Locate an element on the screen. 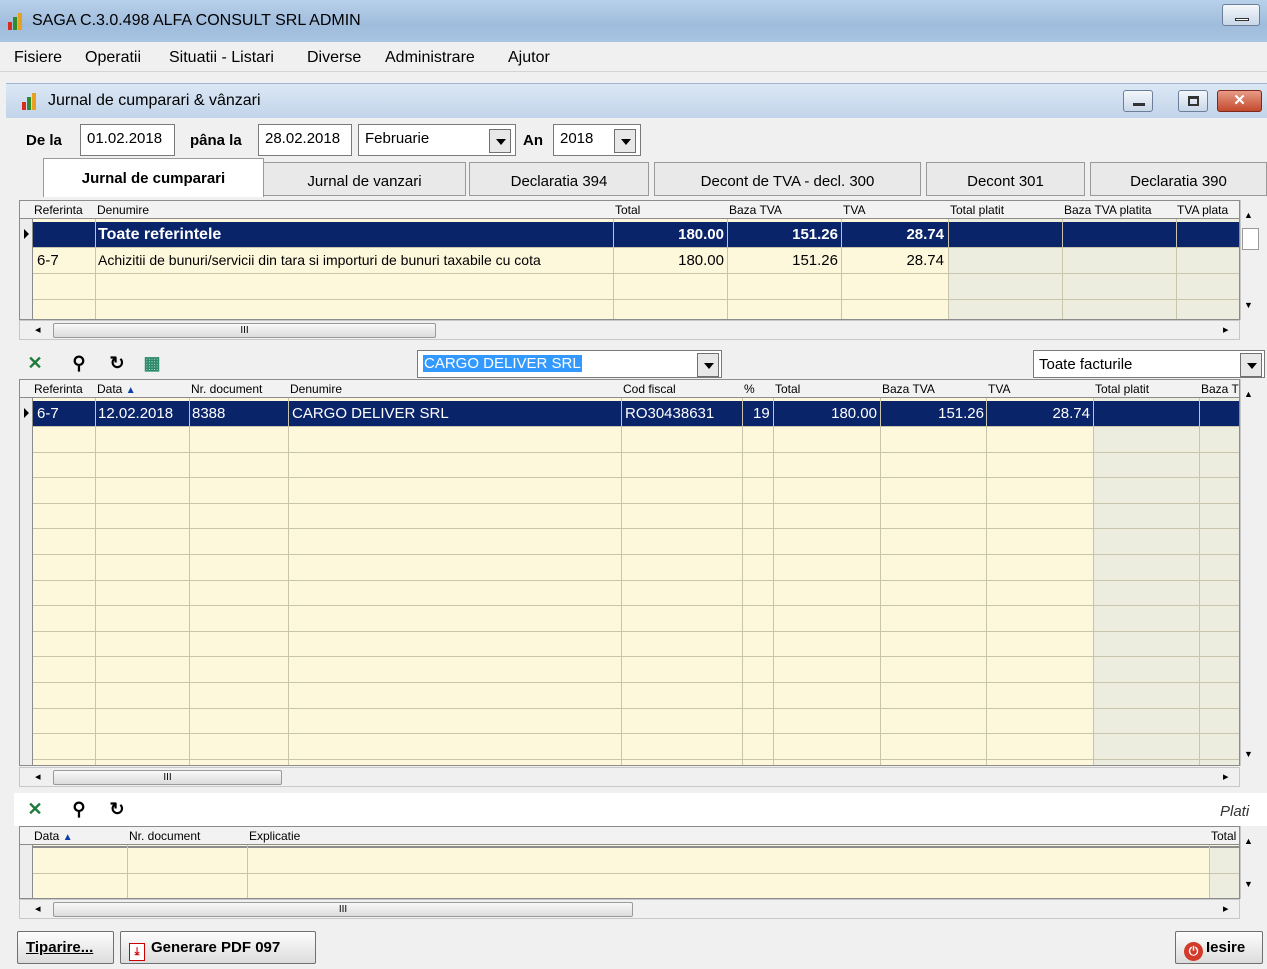  to-label: pâna la is located at coordinates (216, 140).